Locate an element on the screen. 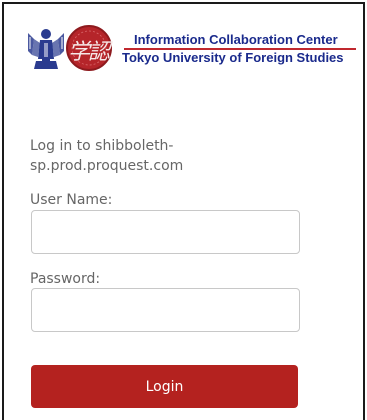 Image resolution: width=367 pixels, height=420 pixels. org-name-line1: Information Collaboration Center is located at coordinates (236, 39).